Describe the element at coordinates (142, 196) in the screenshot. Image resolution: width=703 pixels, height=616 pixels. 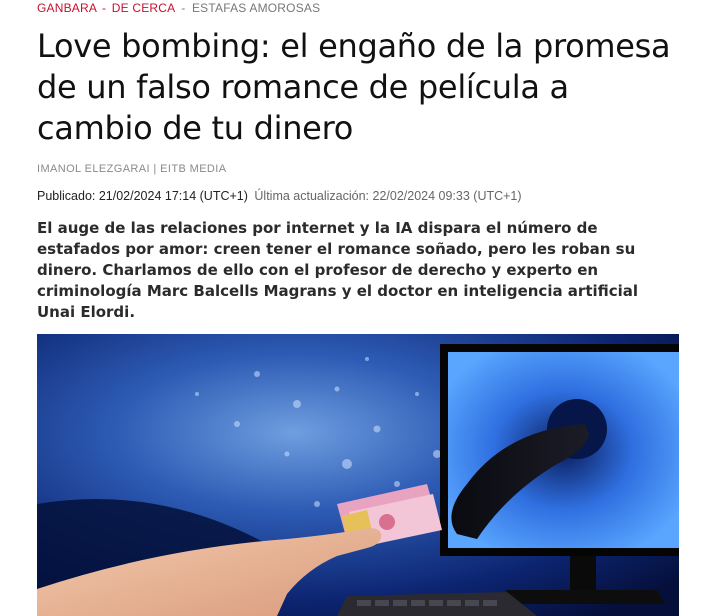
I see `published-date: Publicado: 21/02/2024 17:14 (UTC+1)` at that location.